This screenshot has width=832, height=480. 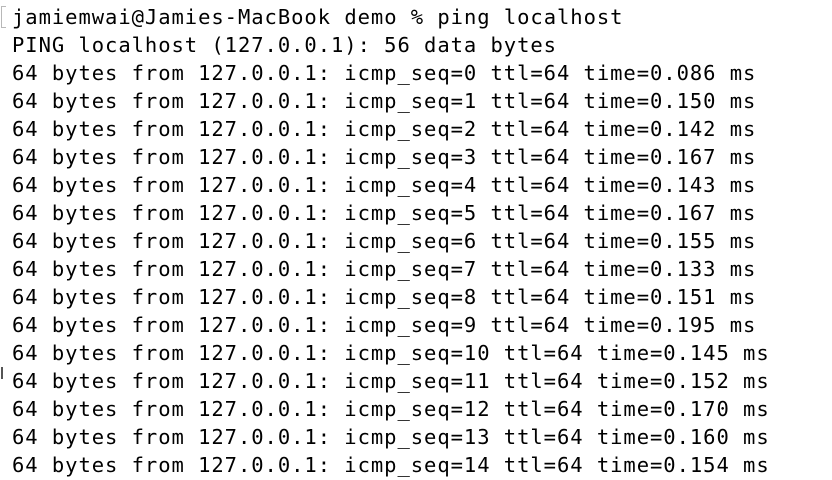 What do you see at coordinates (172, 17) in the screenshot?
I see `prompt-user-host: jamiemwai@Jamies-MacBook` at bounding box center [172, 17].